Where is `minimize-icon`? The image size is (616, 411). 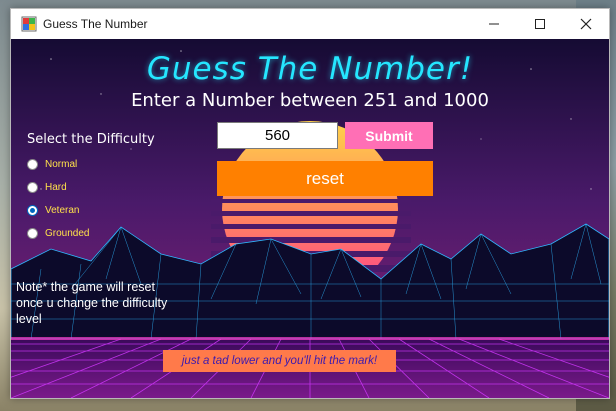
minimize-icon is located at coordinates (494, 24).